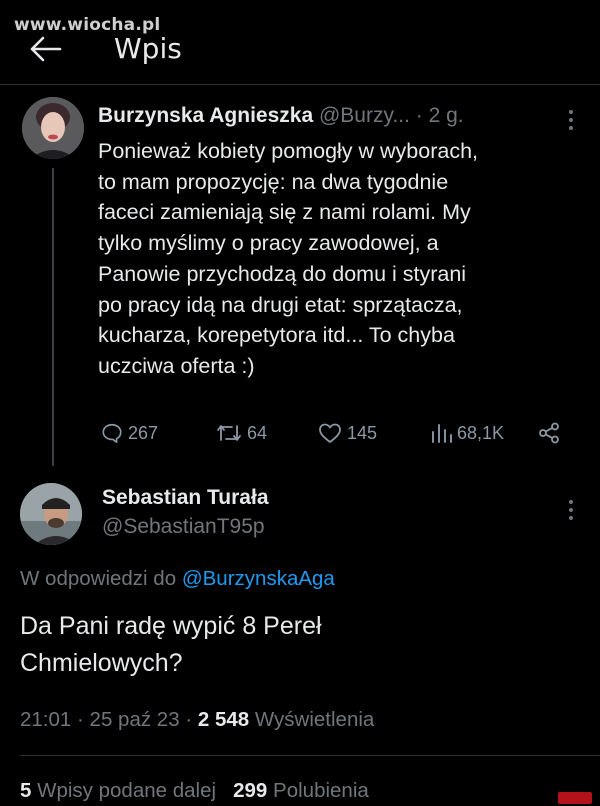 The height and width of the screenshot is (806, 600). I want to click on retweets-label: Wpisy podane dalej, so click(127, 790).